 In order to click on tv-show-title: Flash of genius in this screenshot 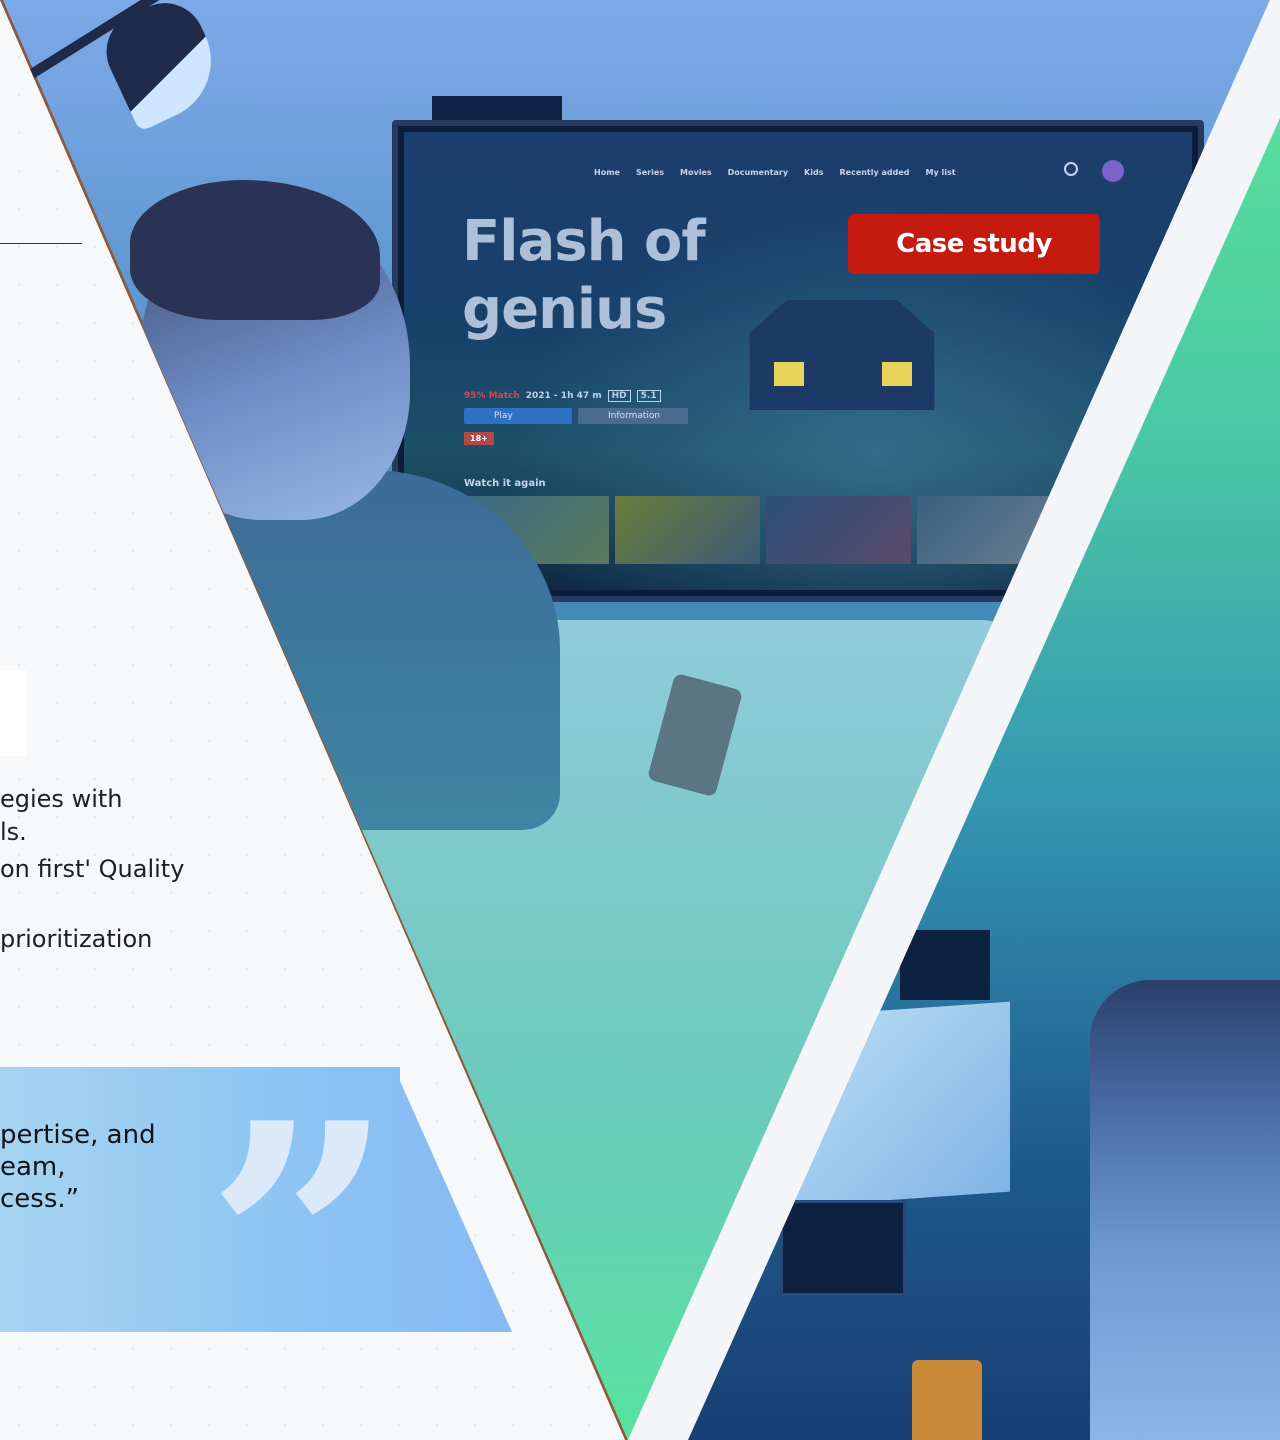, I will do `click(584, 275)`.